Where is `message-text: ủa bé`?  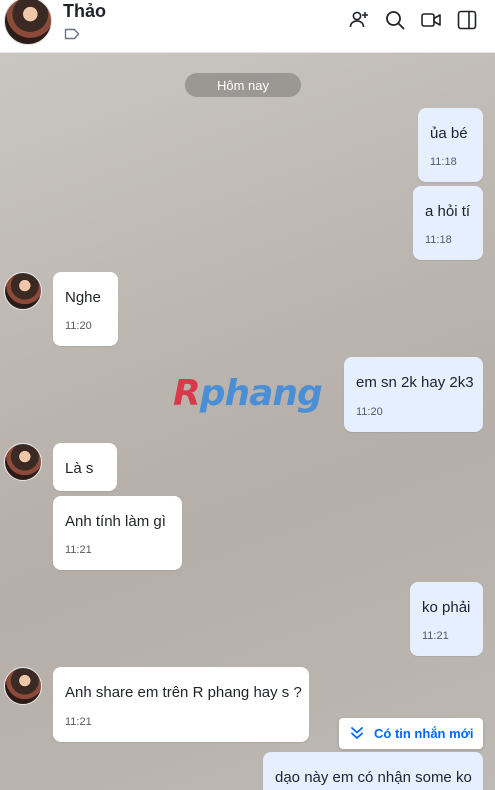
message-text: ủa bé is located at coordinates (449, 133).